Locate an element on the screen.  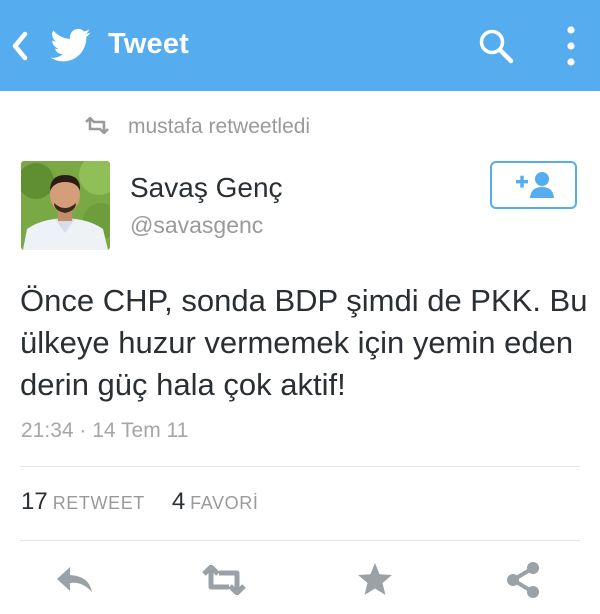
search-icon is located at coordinates (496, 46).